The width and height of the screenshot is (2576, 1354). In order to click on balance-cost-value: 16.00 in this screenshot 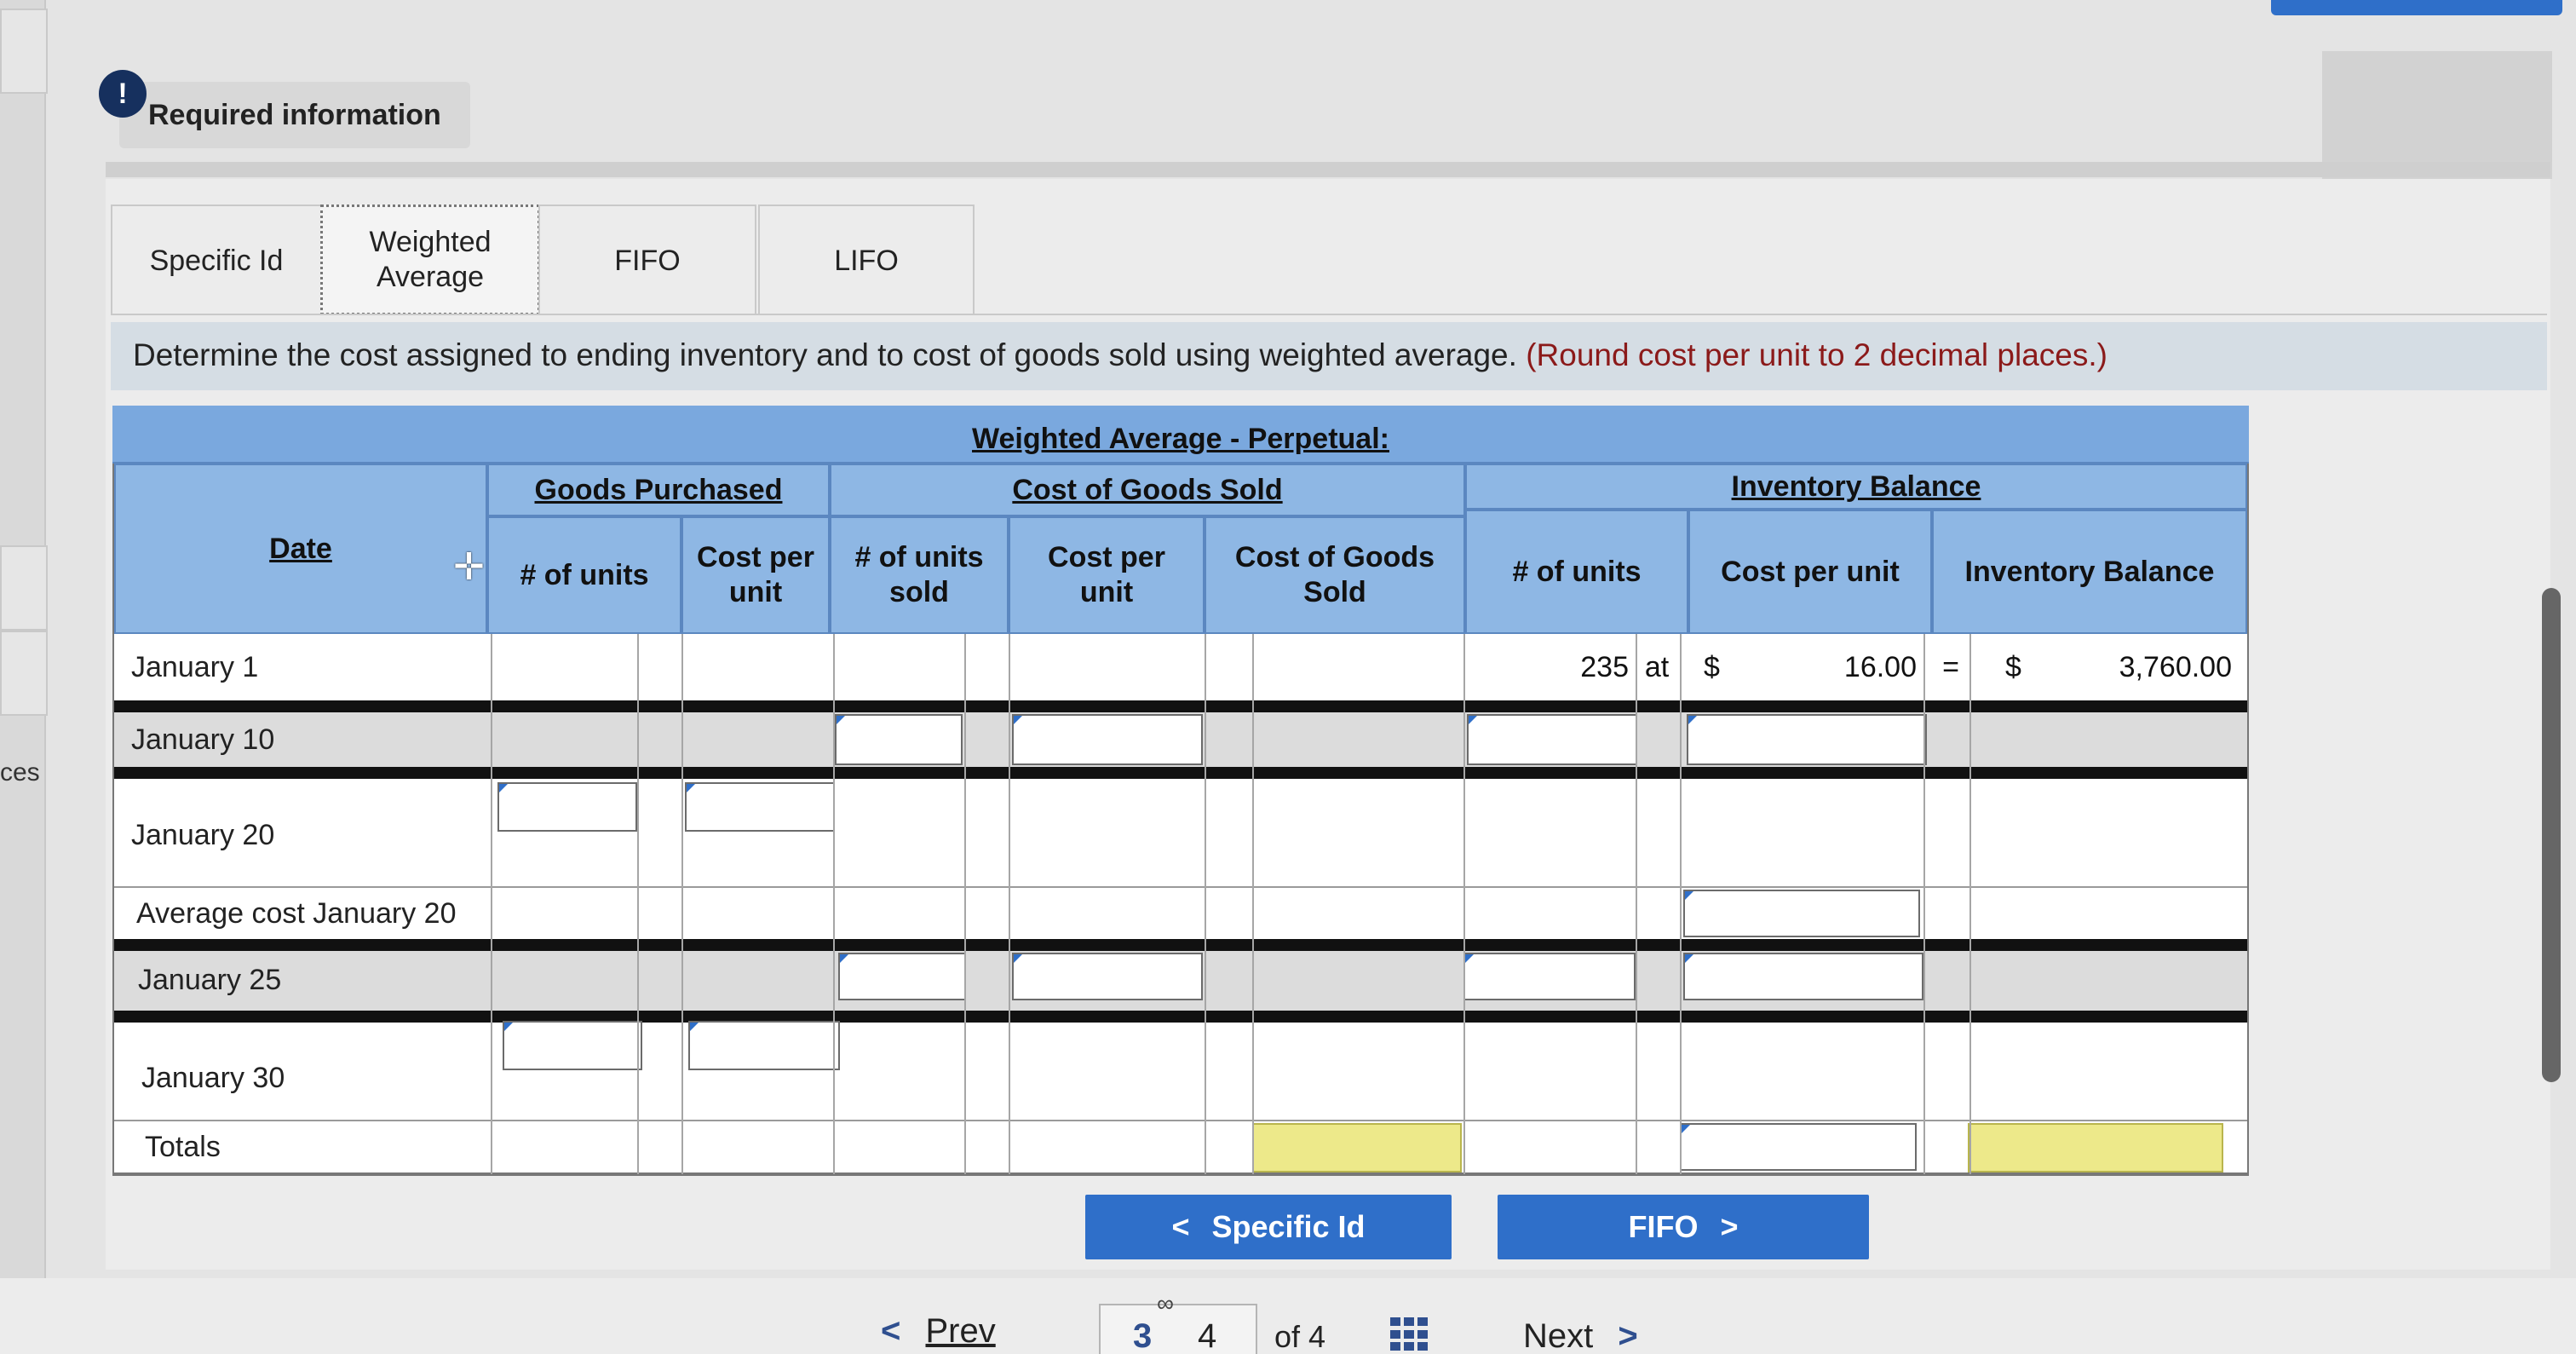, I will do `click(1880, 666)`.